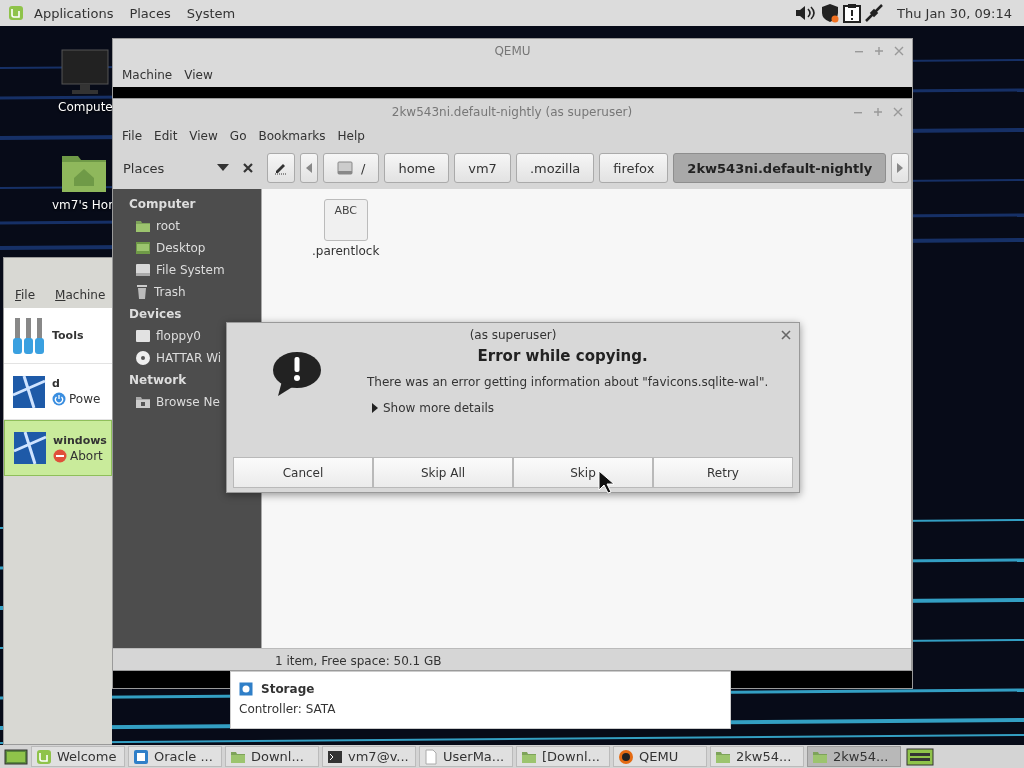  I want to click on window-title: 2kw543ni.default-nightly (as superuser), so click(512, 112).